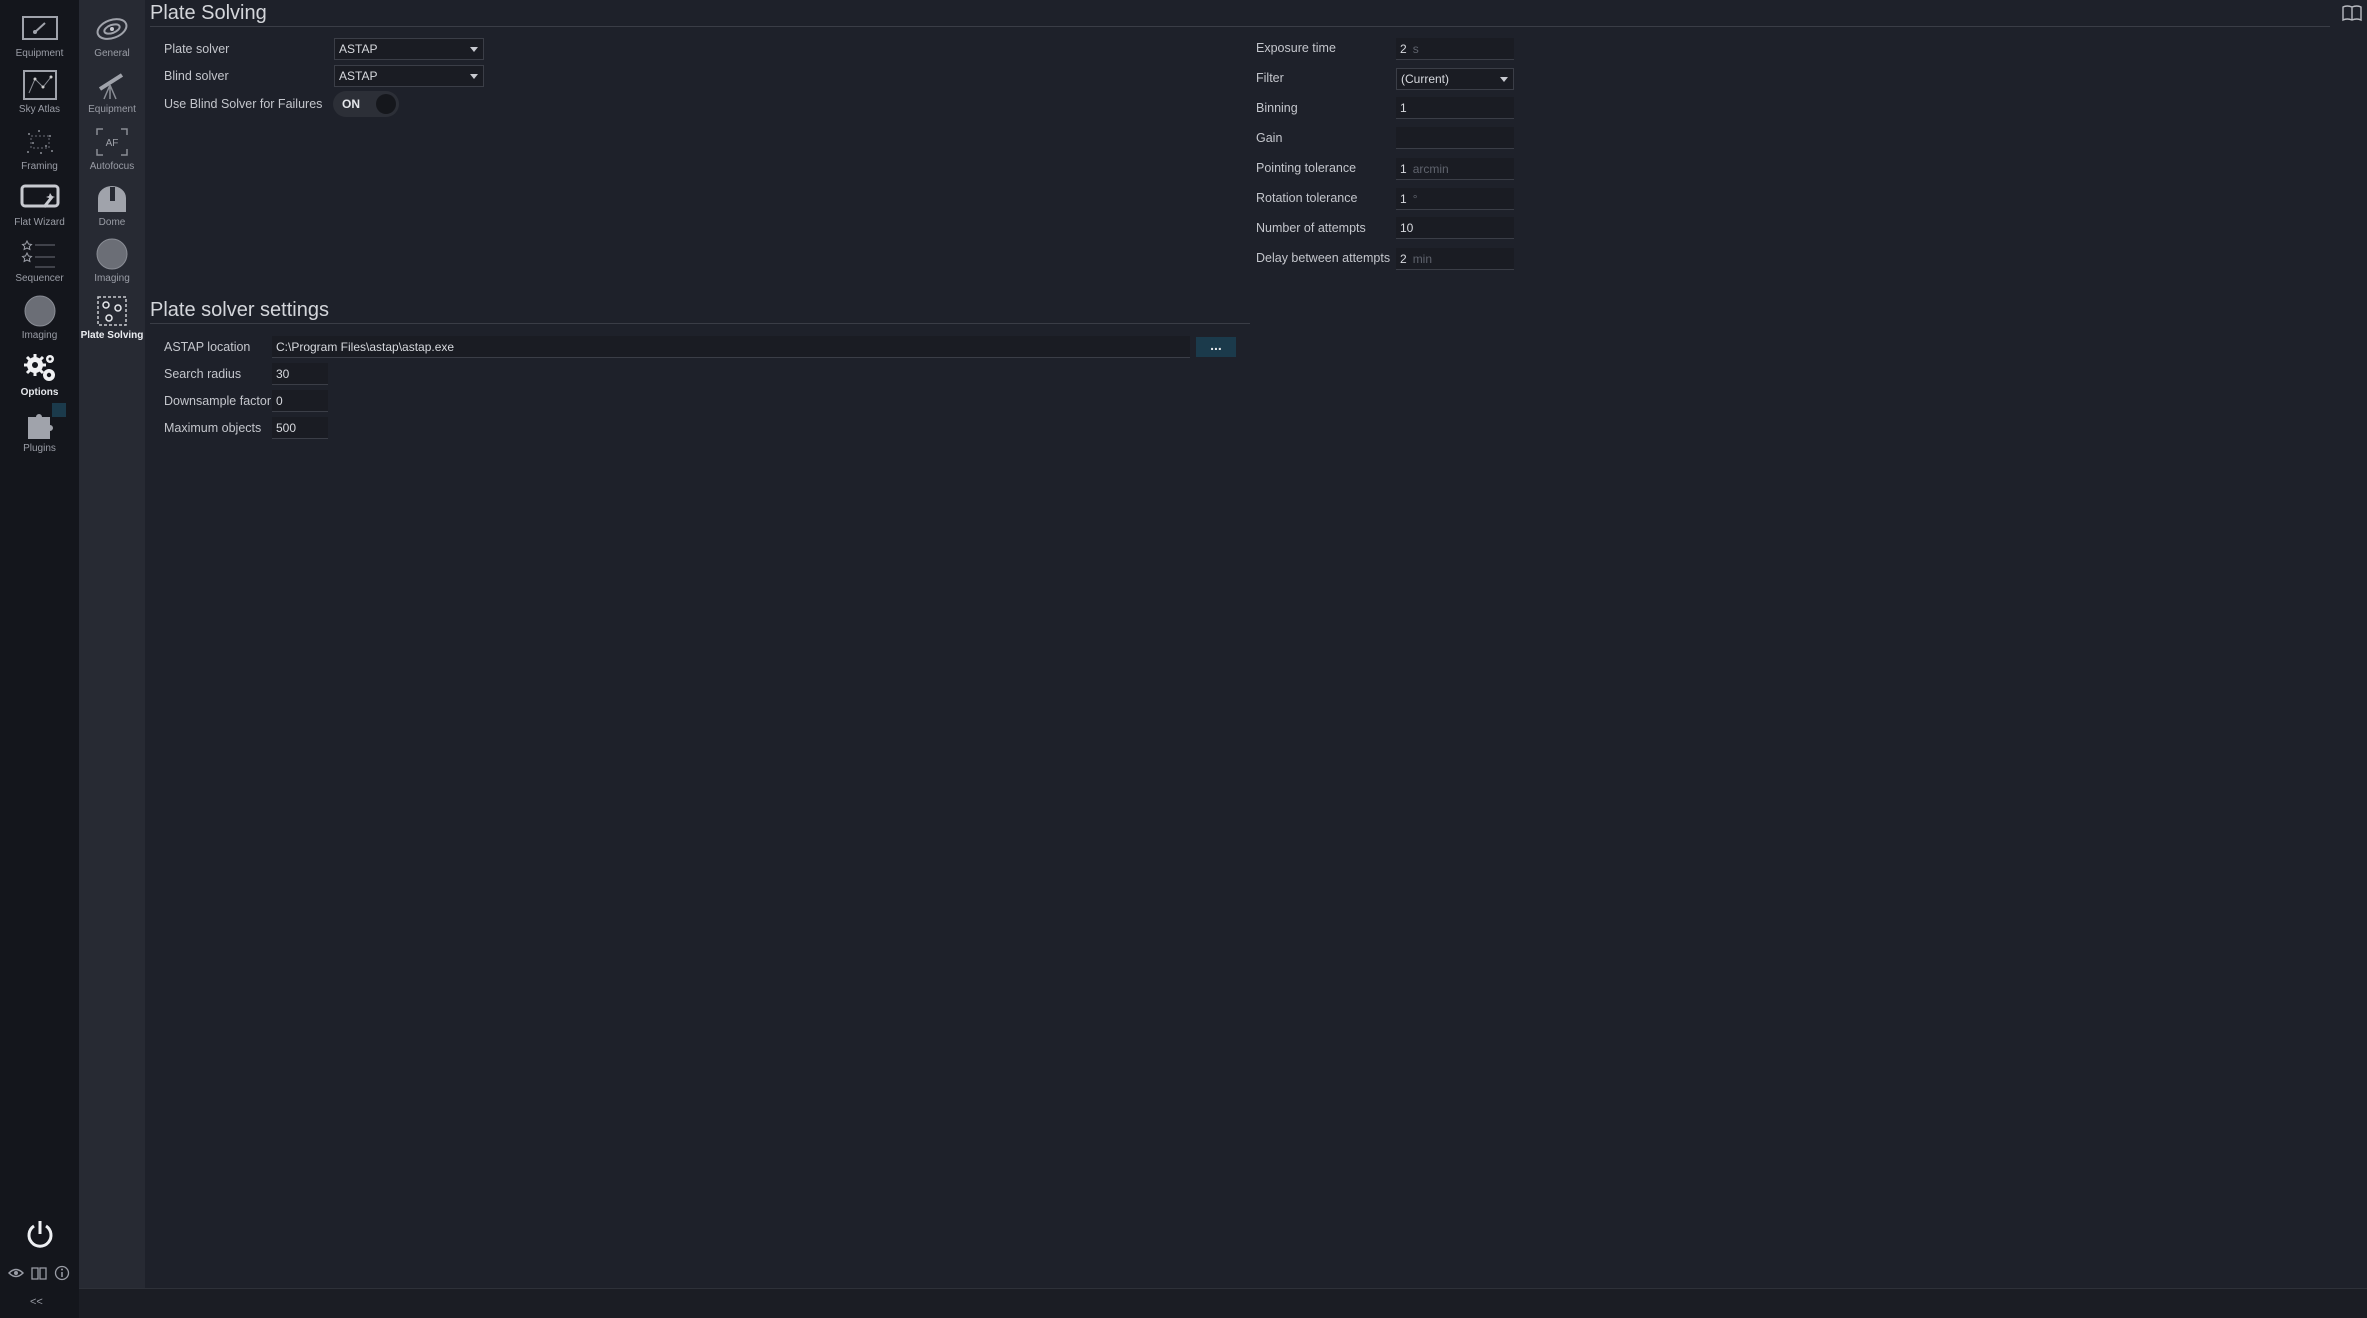  What do you see at coordinates (39, 222) in the screenshot?
I see `nav-flat-wizard-label: Flat Wizard` at bounding box center [39, 222].